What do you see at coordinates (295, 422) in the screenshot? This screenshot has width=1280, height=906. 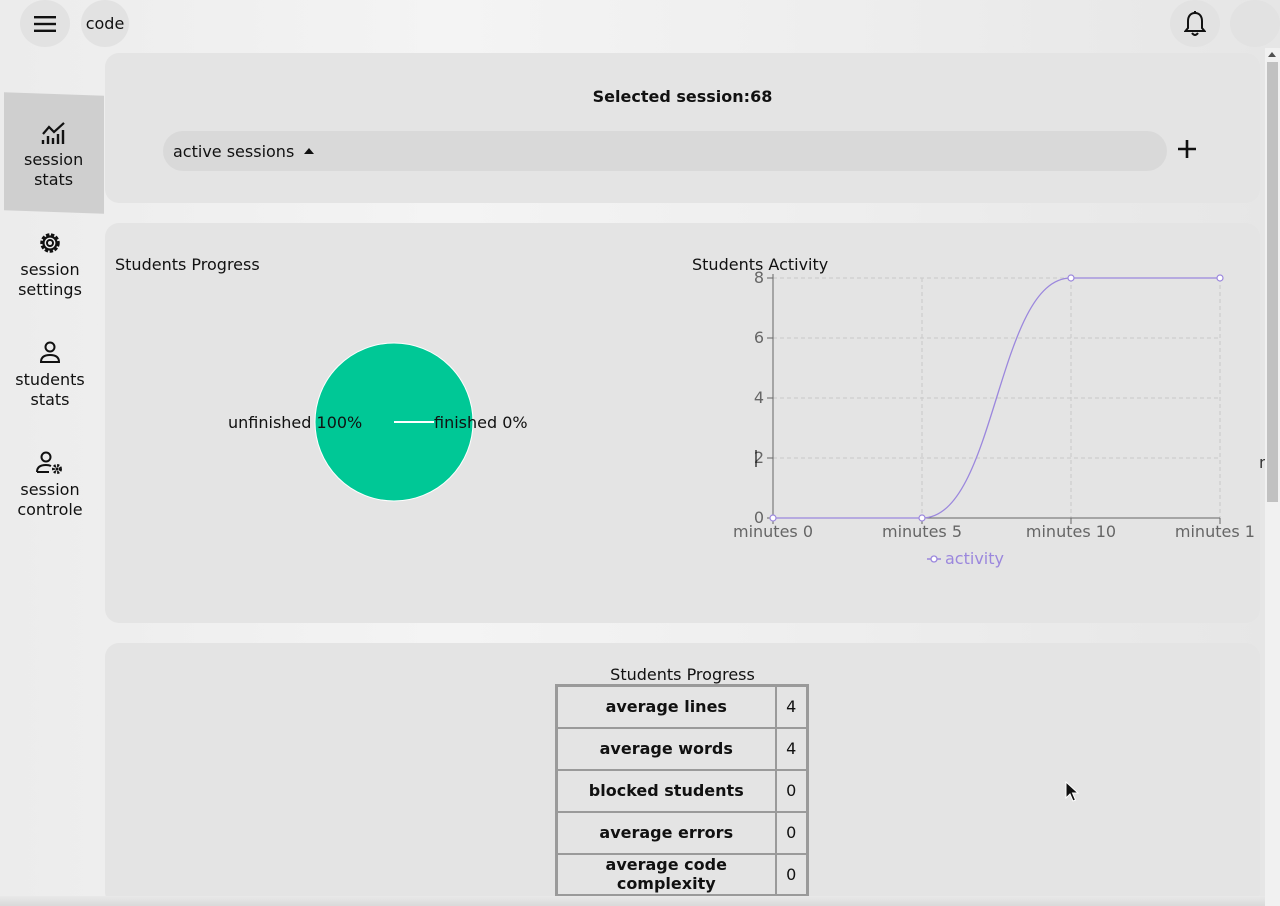 I see `pie-label: unfinished 100%` at bounding box center [295, 422].